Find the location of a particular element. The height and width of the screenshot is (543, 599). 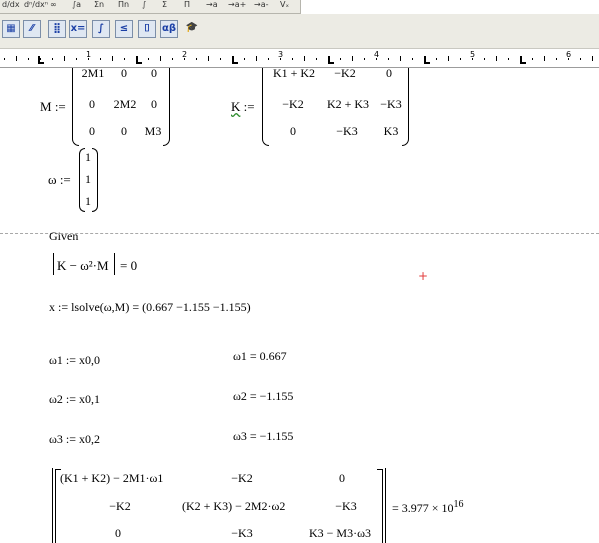

determinant-equation: K − ω²·M is located at coordinates (83, 266).